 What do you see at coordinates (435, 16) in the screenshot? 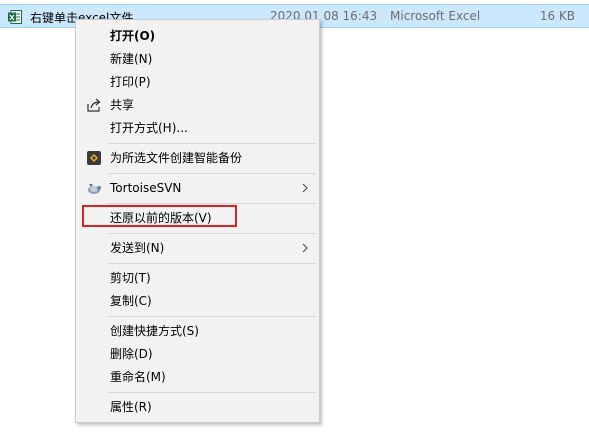
I see `file-type: Microsoft Excel` at bounding box center [435, 16].